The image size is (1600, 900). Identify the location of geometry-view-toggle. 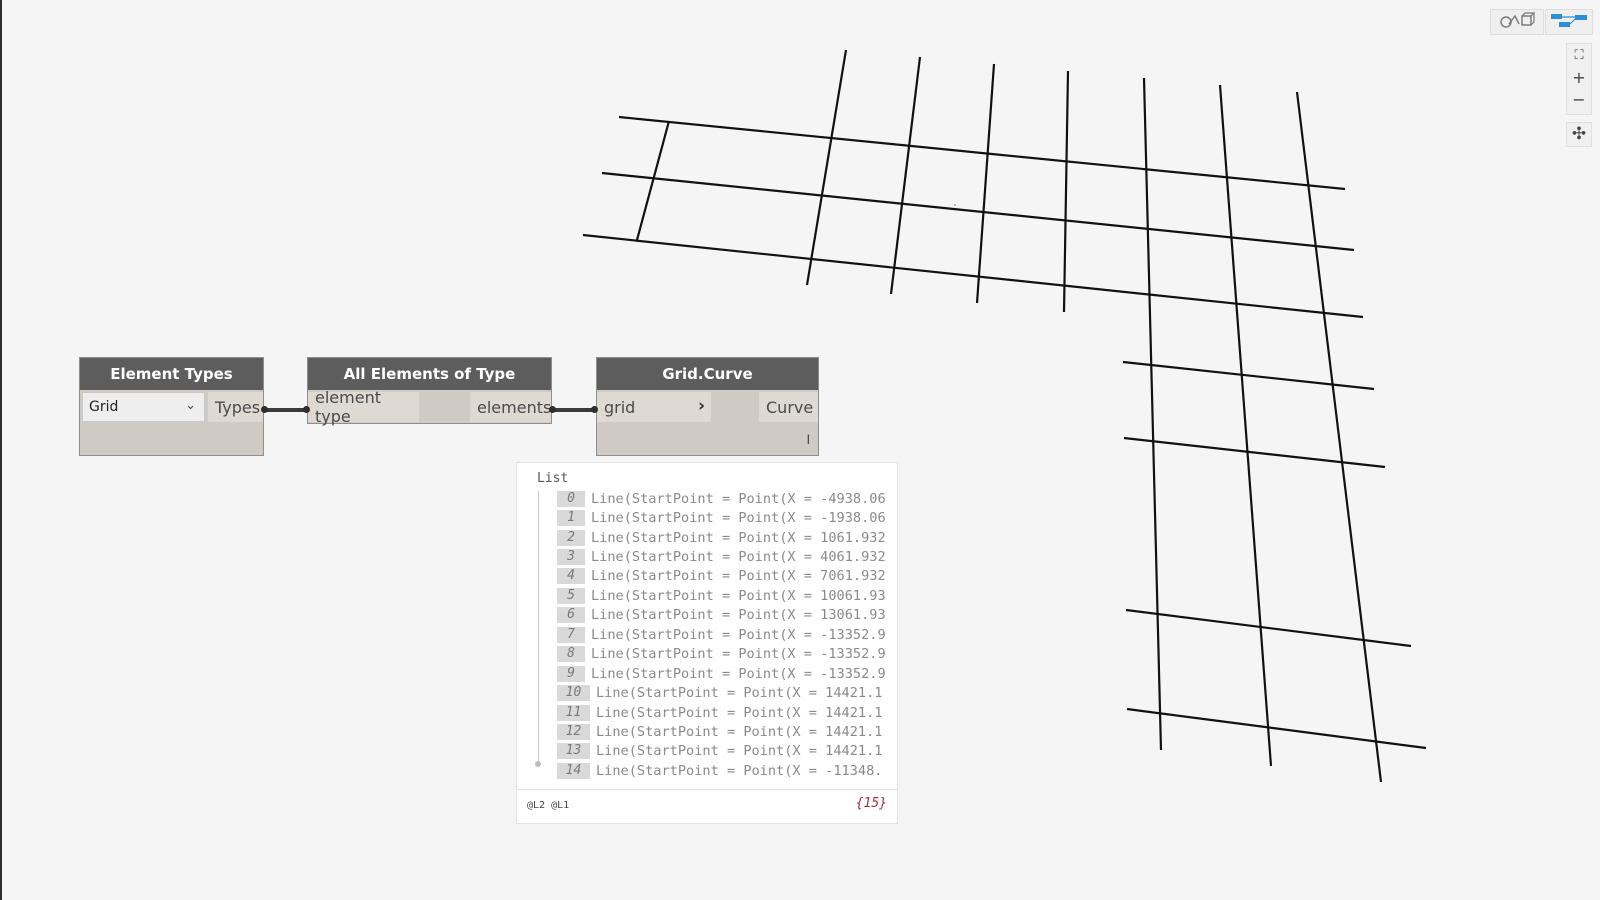
(1517, 22).